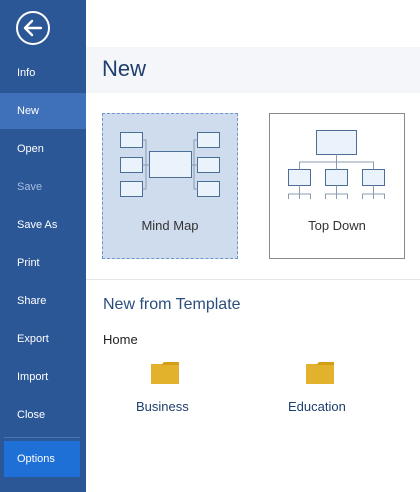 The height and width of the screenshot is (492, 420). I want to click on back-arrow-icon, so click(33, 28).